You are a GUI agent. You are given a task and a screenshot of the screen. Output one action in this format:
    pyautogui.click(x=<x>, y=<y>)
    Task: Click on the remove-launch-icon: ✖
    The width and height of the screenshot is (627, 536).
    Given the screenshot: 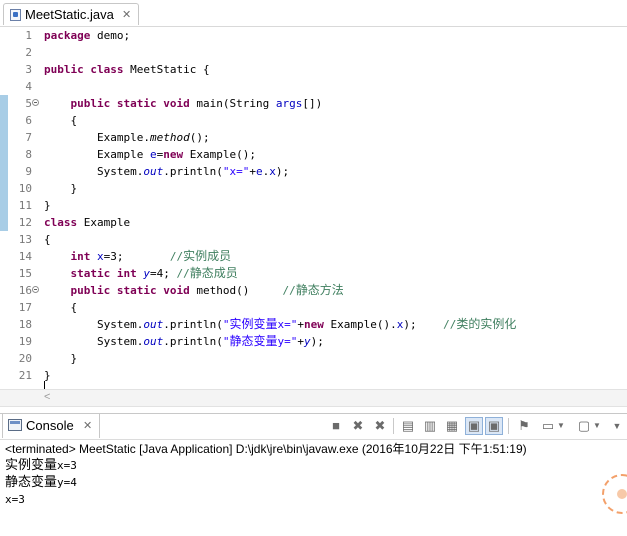 What is the action you would take?
    pyautogui.click(x=358, y=426)
    